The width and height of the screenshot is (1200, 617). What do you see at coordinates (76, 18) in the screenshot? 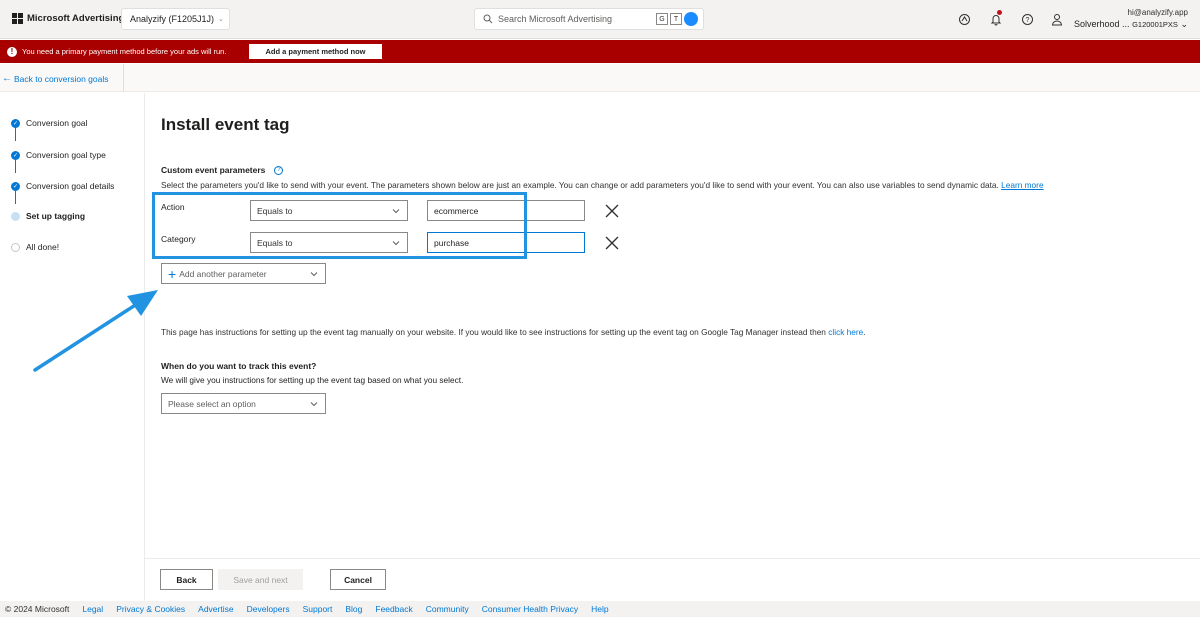
I see `brand-name: Microsoft Advertising` at bounding box center [76, 18].